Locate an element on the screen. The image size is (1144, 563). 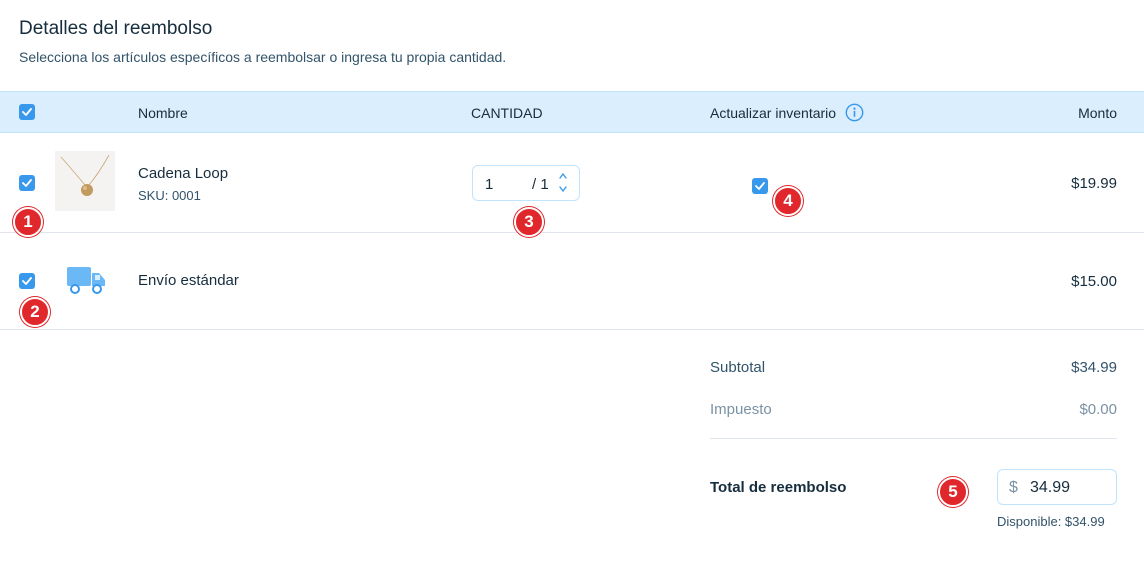
total-refund-input: $ 34.99 is located at coordinates (1057, 487).